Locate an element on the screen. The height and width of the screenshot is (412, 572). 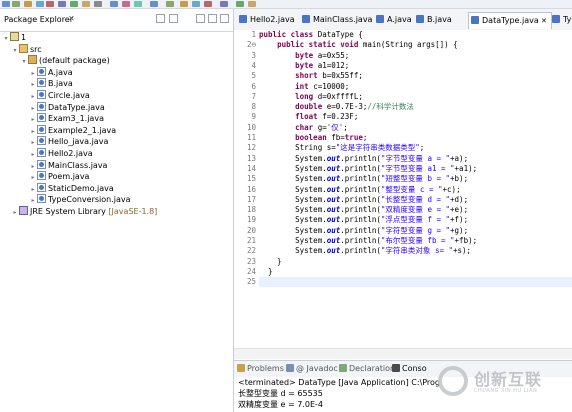
tree-item-label: DataType.java is located at coordinates (76, 107).